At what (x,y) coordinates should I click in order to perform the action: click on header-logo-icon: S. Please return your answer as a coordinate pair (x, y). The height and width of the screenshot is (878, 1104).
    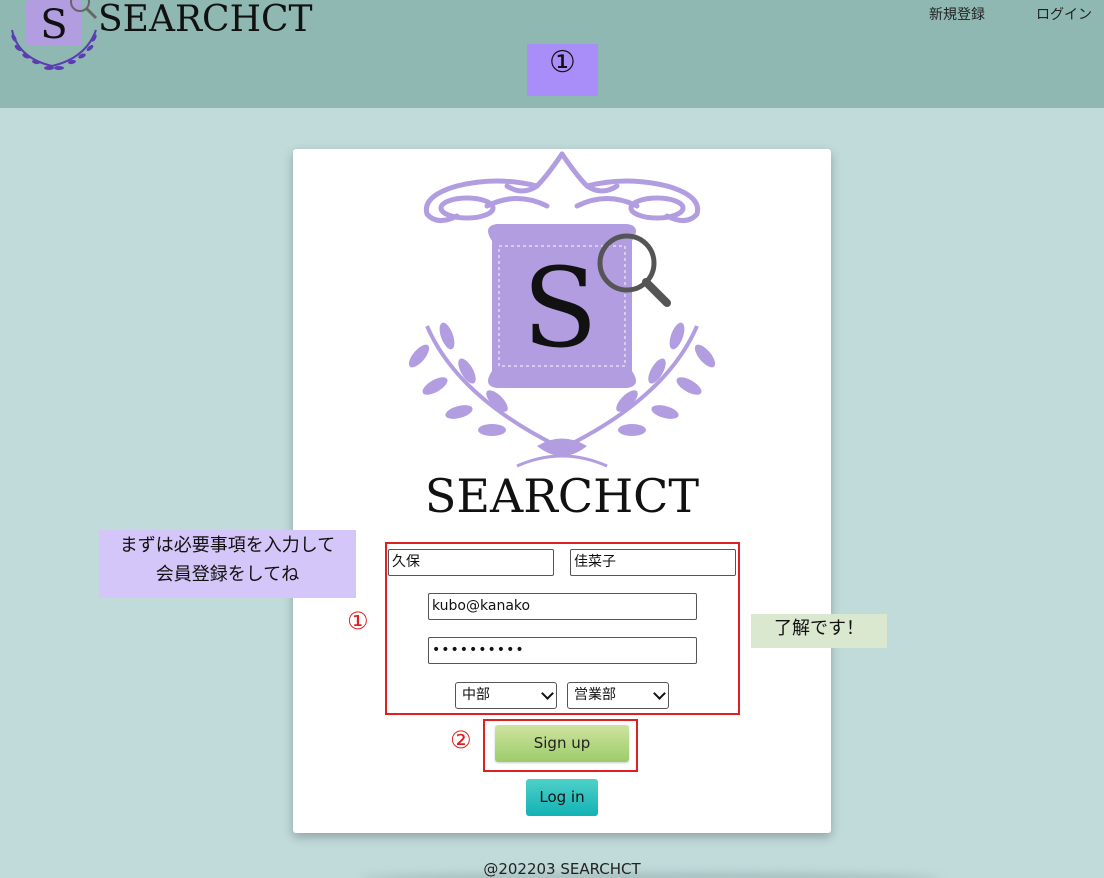
    Looking at the image, I should click on (54, 37).